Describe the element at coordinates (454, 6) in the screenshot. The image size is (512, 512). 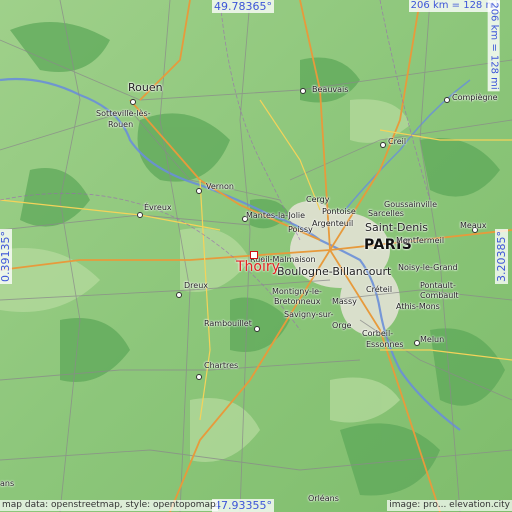
I see `scale-horizontal: 206 km = 128 mi` at that location.